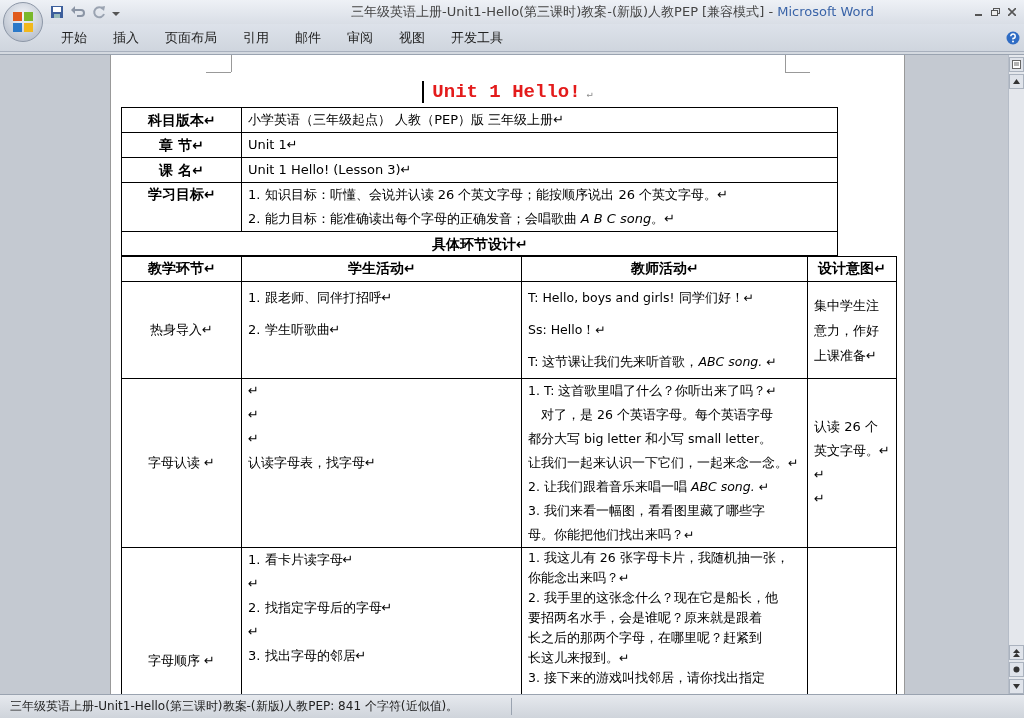 The height and width of the screenshot is (718, 1024). What do you see at coordinates (653, 598) in the screenshot?
I see `cell-text: 2. 我手里的这张念什么？现在它是船长，他` at bounding box center [653, 598].